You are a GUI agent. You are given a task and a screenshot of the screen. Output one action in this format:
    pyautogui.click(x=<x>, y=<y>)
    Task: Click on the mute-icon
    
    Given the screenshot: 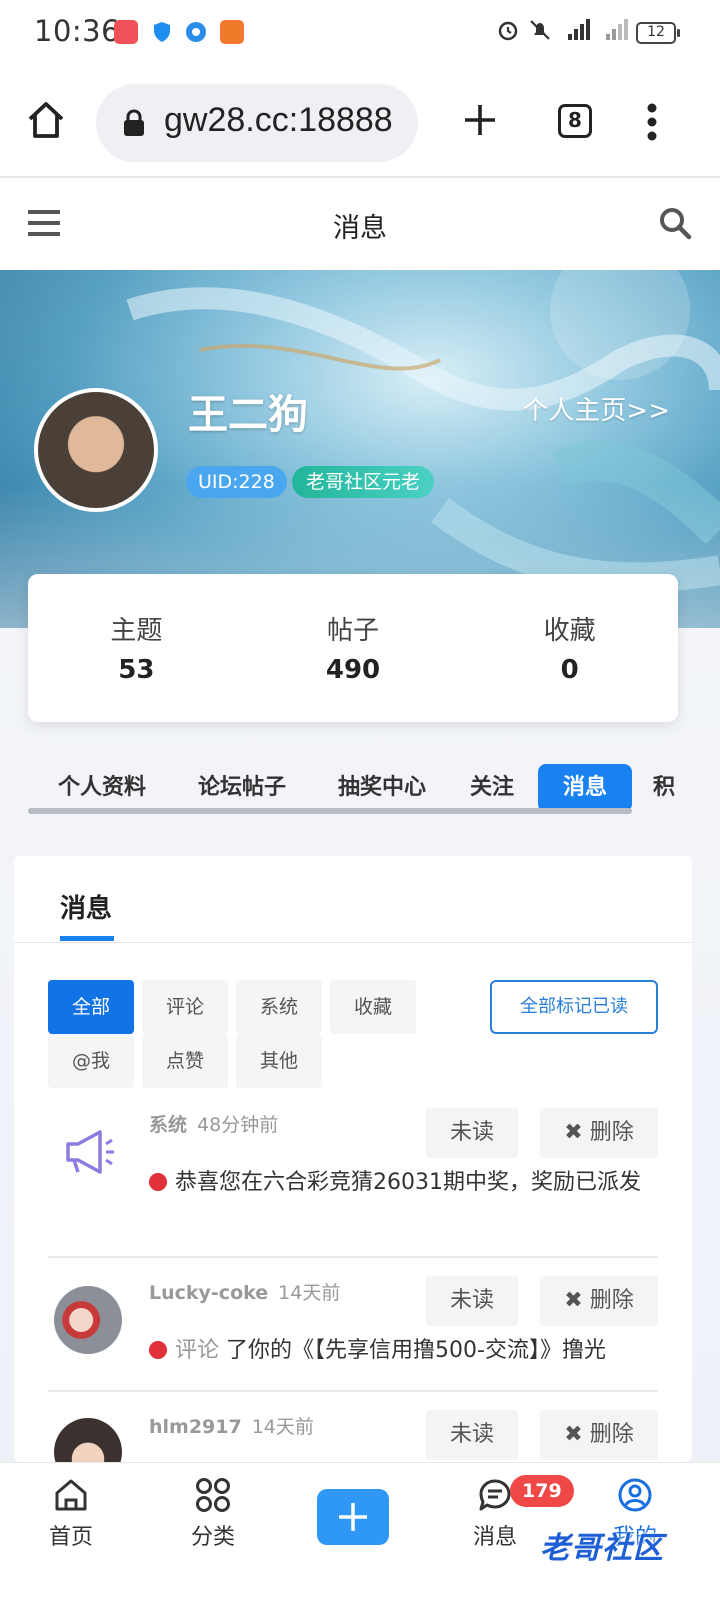 What is the action you would take?
    pyautogui.click(x=540, y=32)
    